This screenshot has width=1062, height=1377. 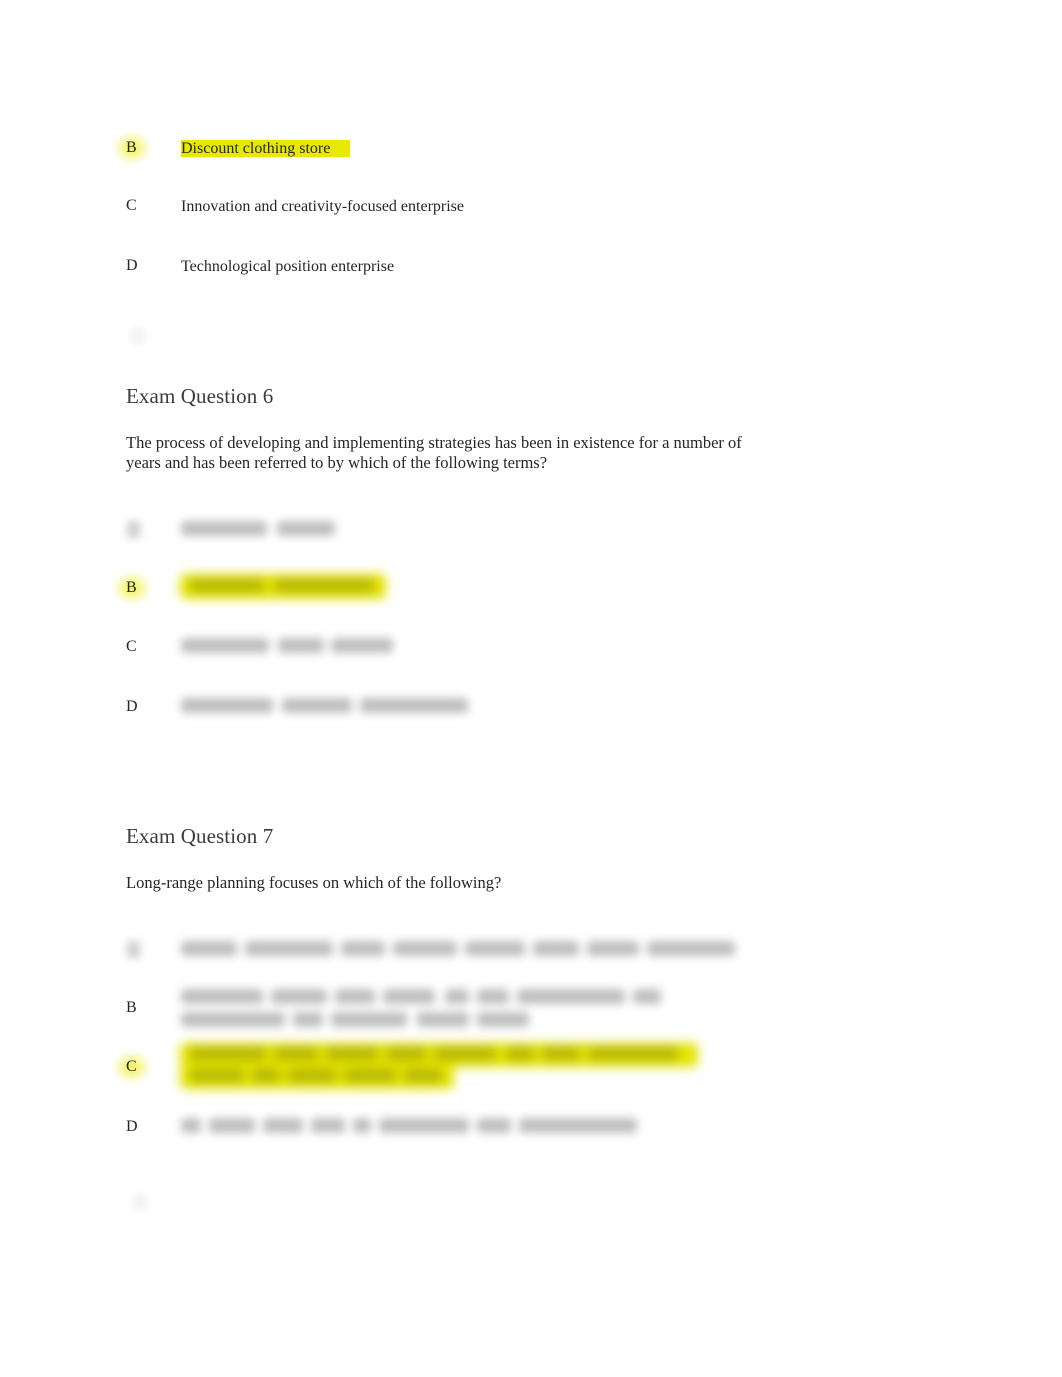 I want to click on highlighted-answer-top: Discount clothing store, so click(x=256, y=148).